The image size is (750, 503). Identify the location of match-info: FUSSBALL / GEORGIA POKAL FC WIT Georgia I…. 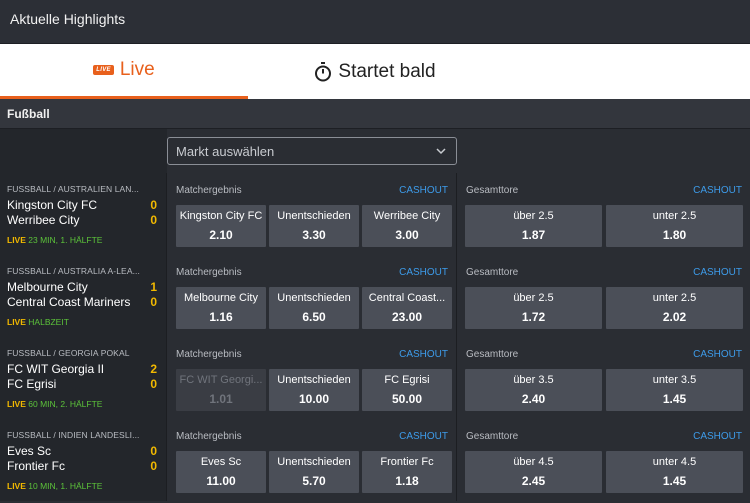
(83, 378).